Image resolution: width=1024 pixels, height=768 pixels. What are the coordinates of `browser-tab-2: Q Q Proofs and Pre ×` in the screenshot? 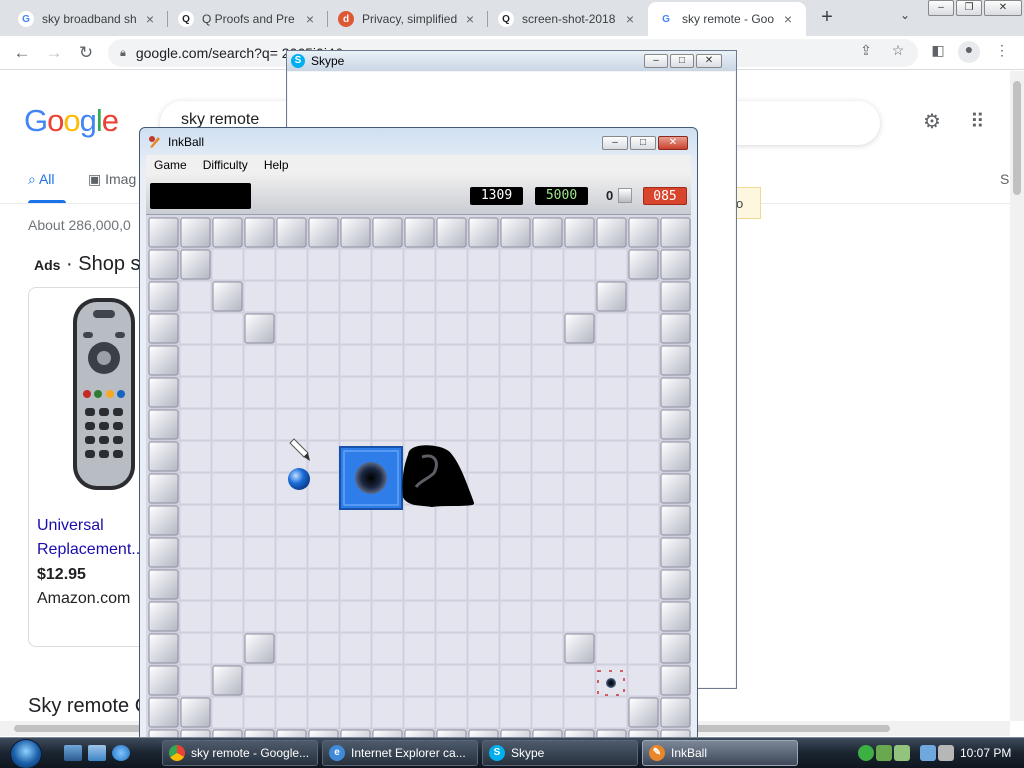 It's located at (248, 19).